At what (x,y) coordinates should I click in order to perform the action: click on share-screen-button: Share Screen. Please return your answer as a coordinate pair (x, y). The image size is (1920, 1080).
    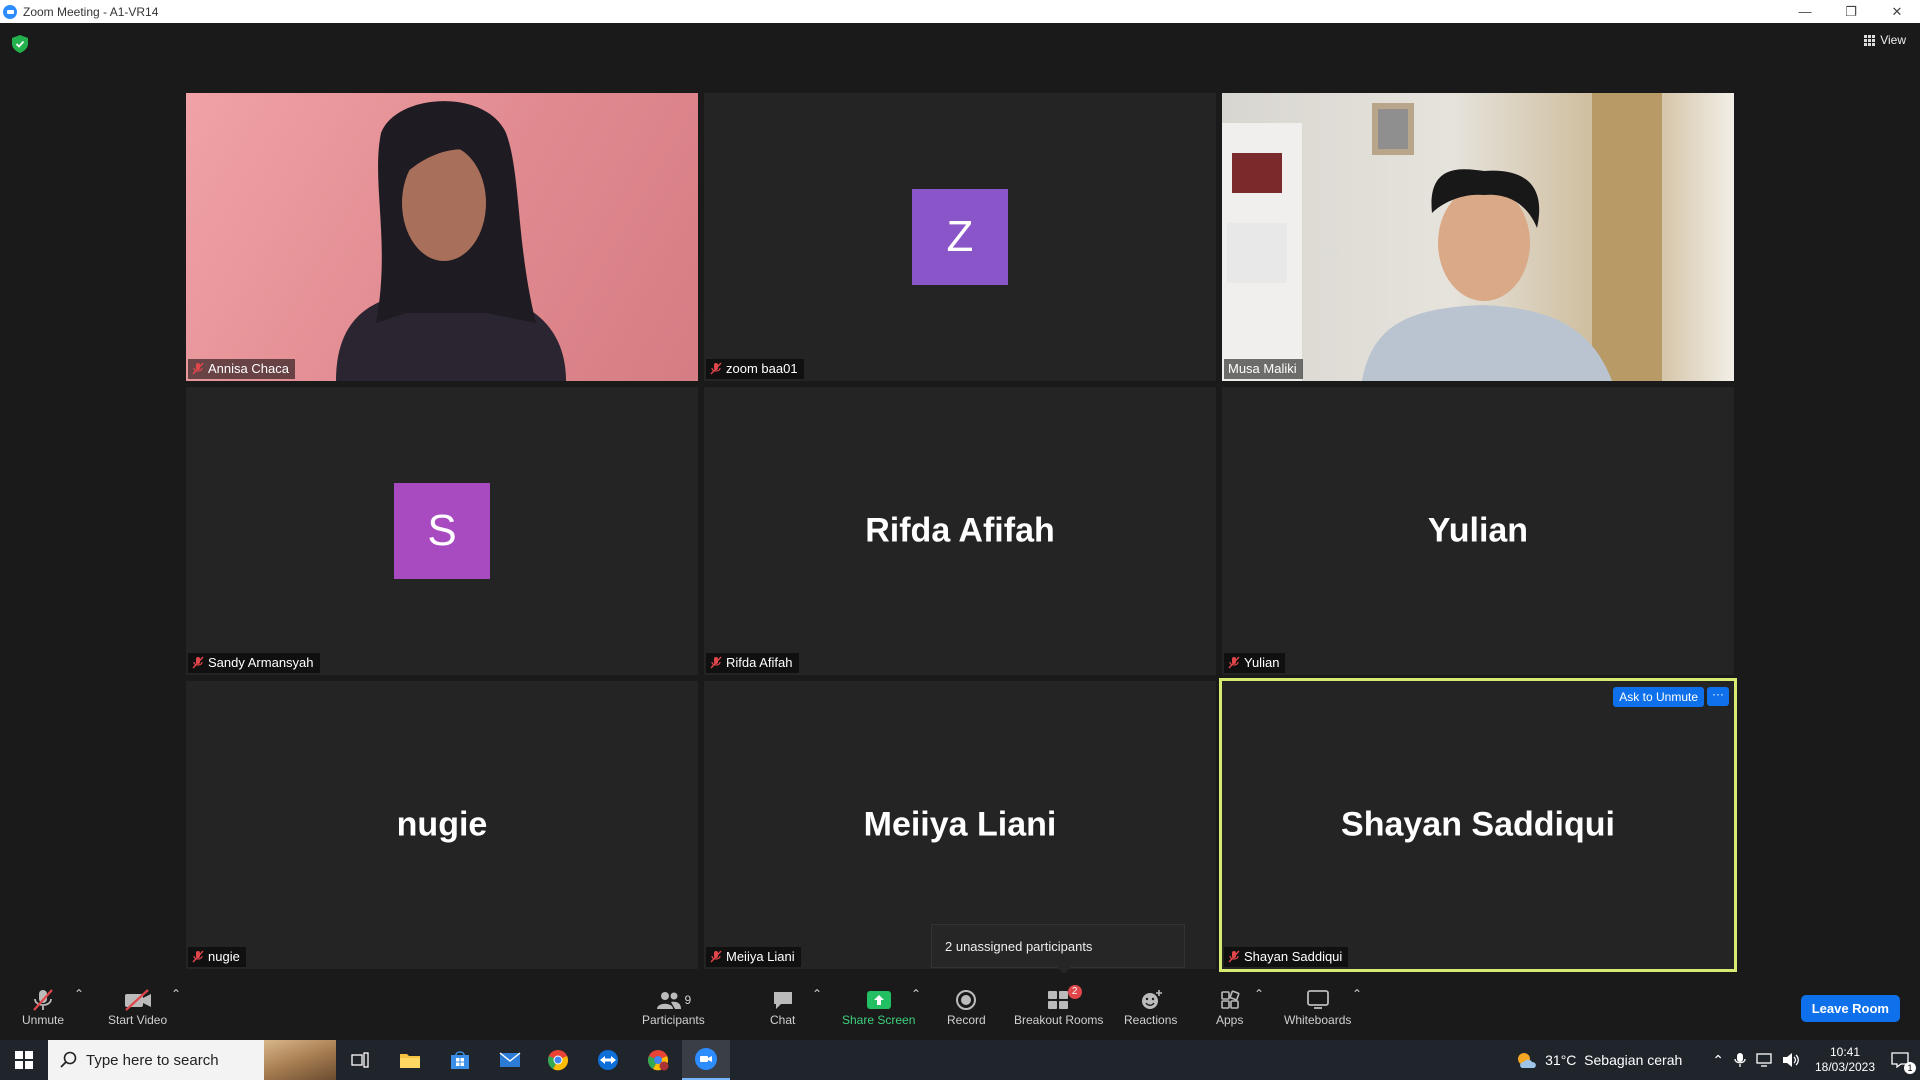
    Looking at the image, I should click on (878, 1007).